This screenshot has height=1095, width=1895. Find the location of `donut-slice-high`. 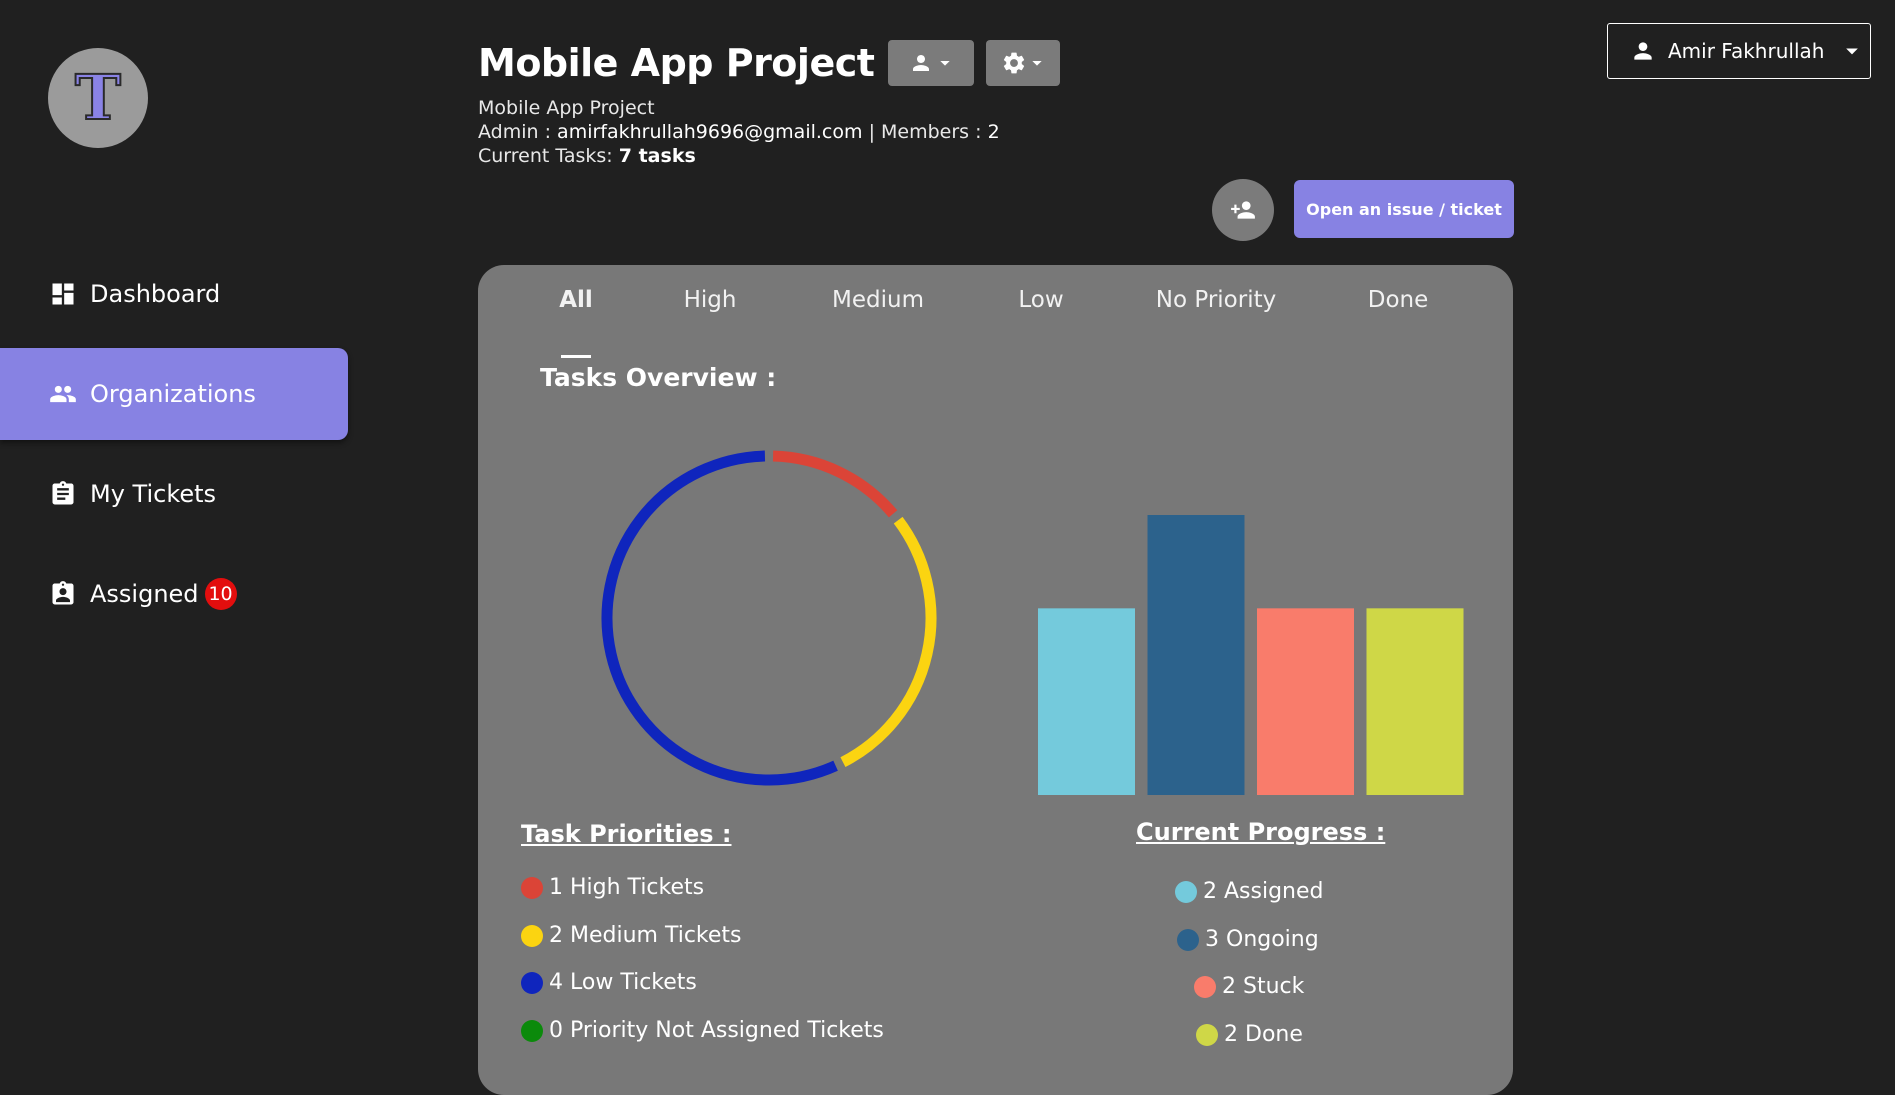

donut-slice-high is located at coordinates (835, 484).